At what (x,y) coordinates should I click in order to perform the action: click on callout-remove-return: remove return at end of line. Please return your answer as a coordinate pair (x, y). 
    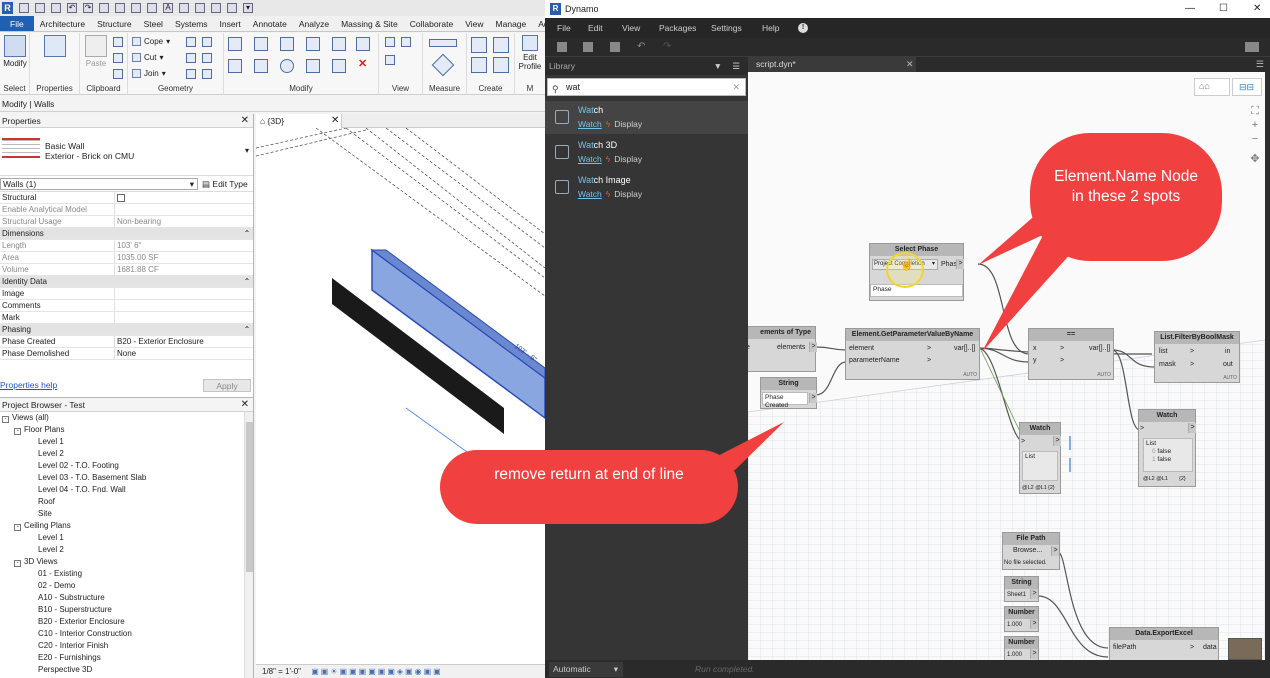
    Looking at the image, I should click on (589, 487).